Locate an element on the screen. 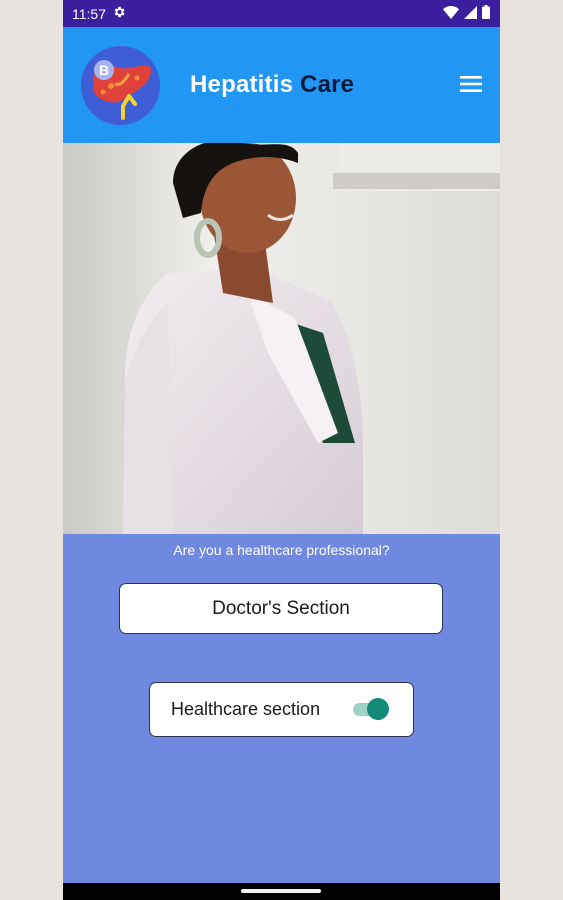  healthcare-toggle-switch is located at coordinates (371, 709).